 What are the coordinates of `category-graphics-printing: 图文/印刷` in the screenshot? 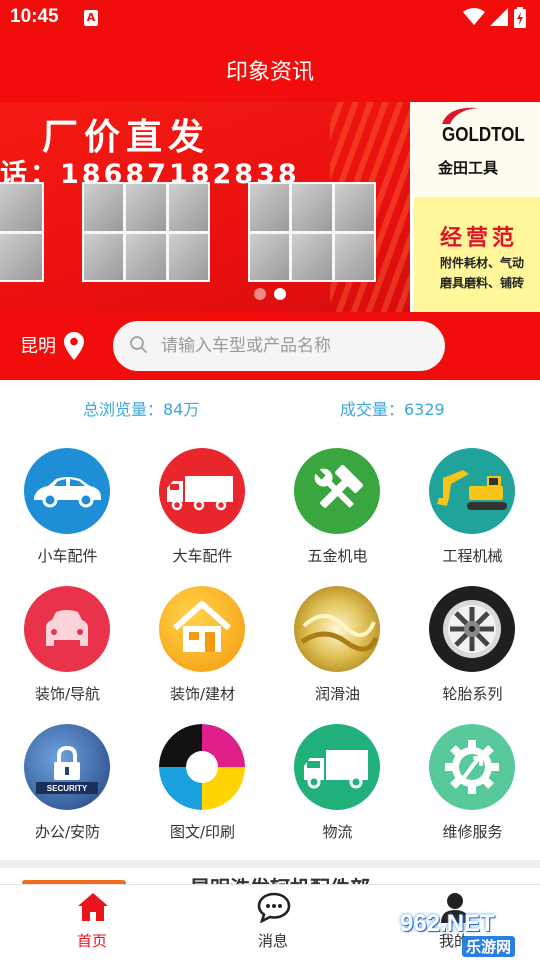 It's located at (202, 785).